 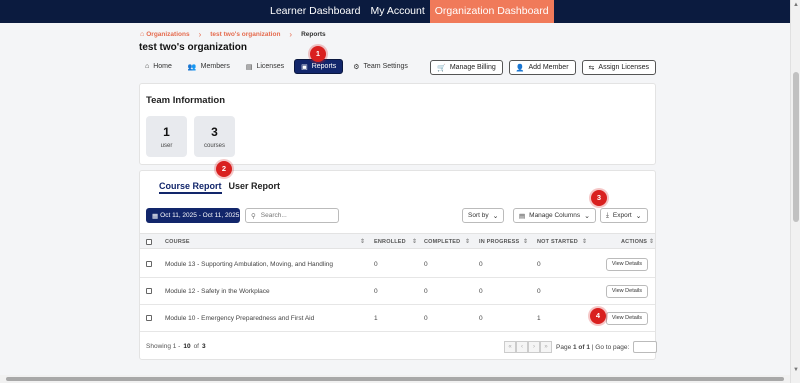 I want to click on column-header-course: COURSE, so click(x=177, y=242).